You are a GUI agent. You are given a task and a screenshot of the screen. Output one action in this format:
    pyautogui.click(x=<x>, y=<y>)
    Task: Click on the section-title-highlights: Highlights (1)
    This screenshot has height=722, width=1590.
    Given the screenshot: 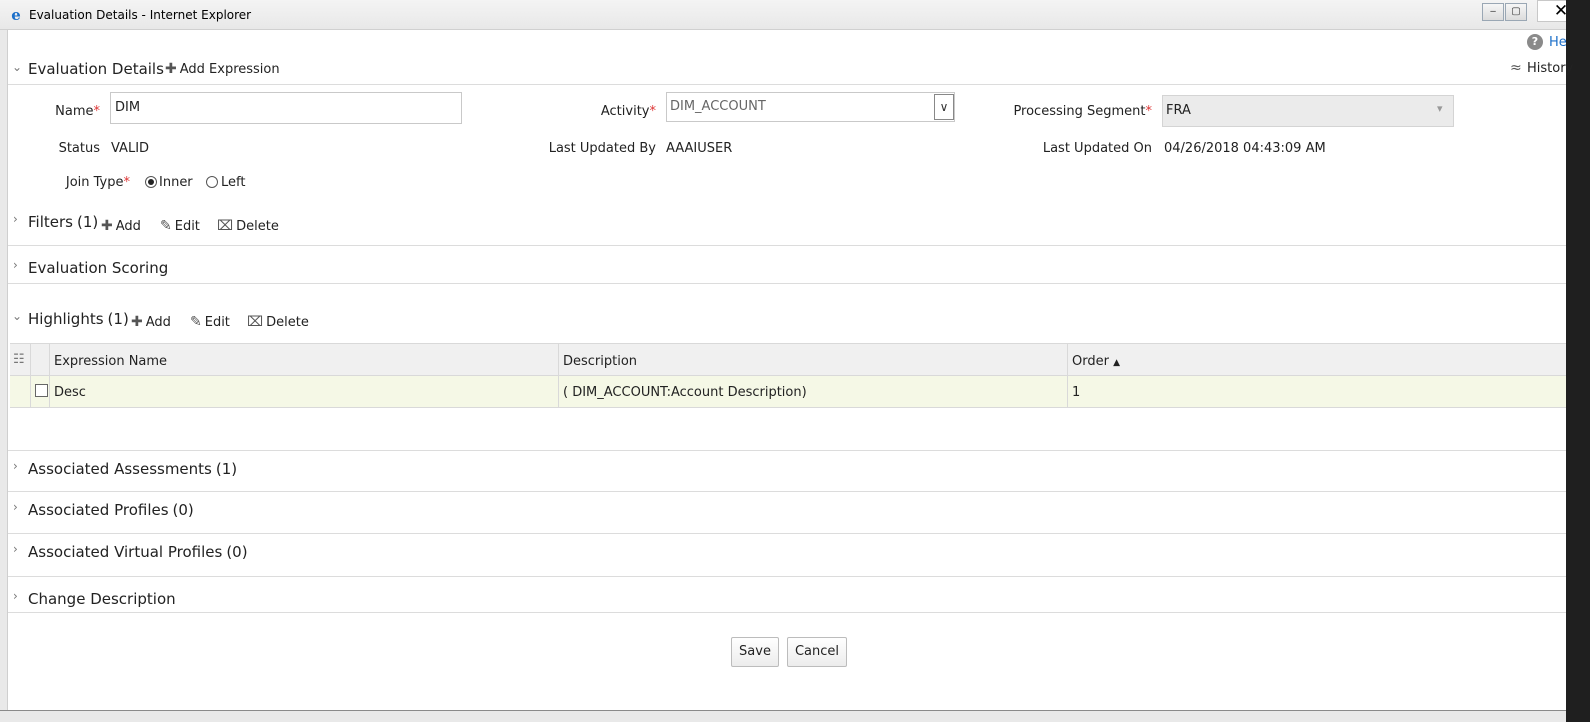 What is the action you would take?
    pyautogui.click(x=78, y=319)
    